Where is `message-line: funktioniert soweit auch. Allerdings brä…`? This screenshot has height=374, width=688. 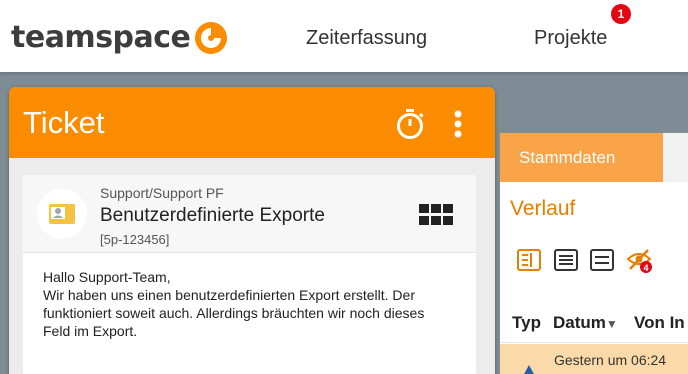 message-line: funktioniert soweit auch. Allerdings brä… is located at coordinates (234, 313).